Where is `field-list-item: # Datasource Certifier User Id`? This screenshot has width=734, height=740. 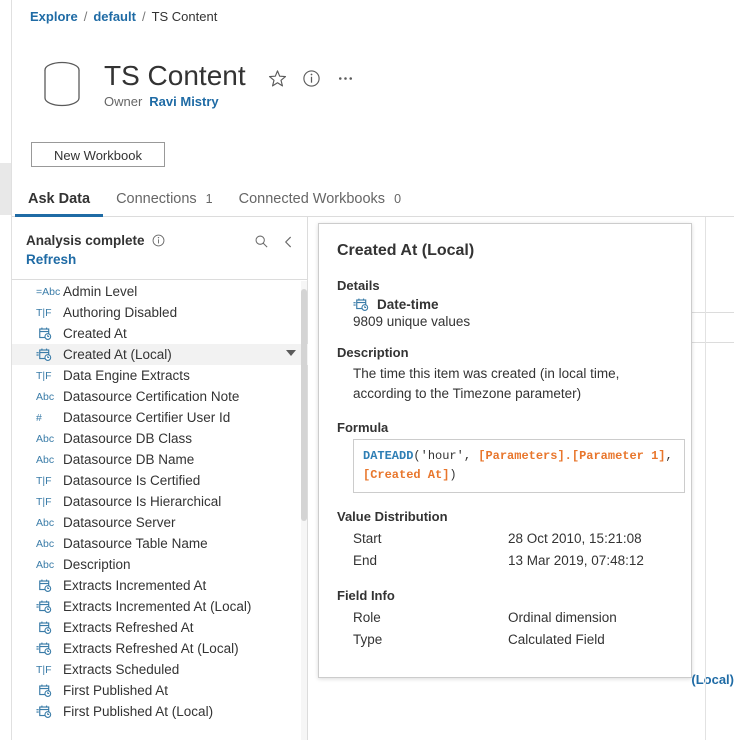
field-list-item: # Datasource Certifier User Id is located at coordinates (160, 417).